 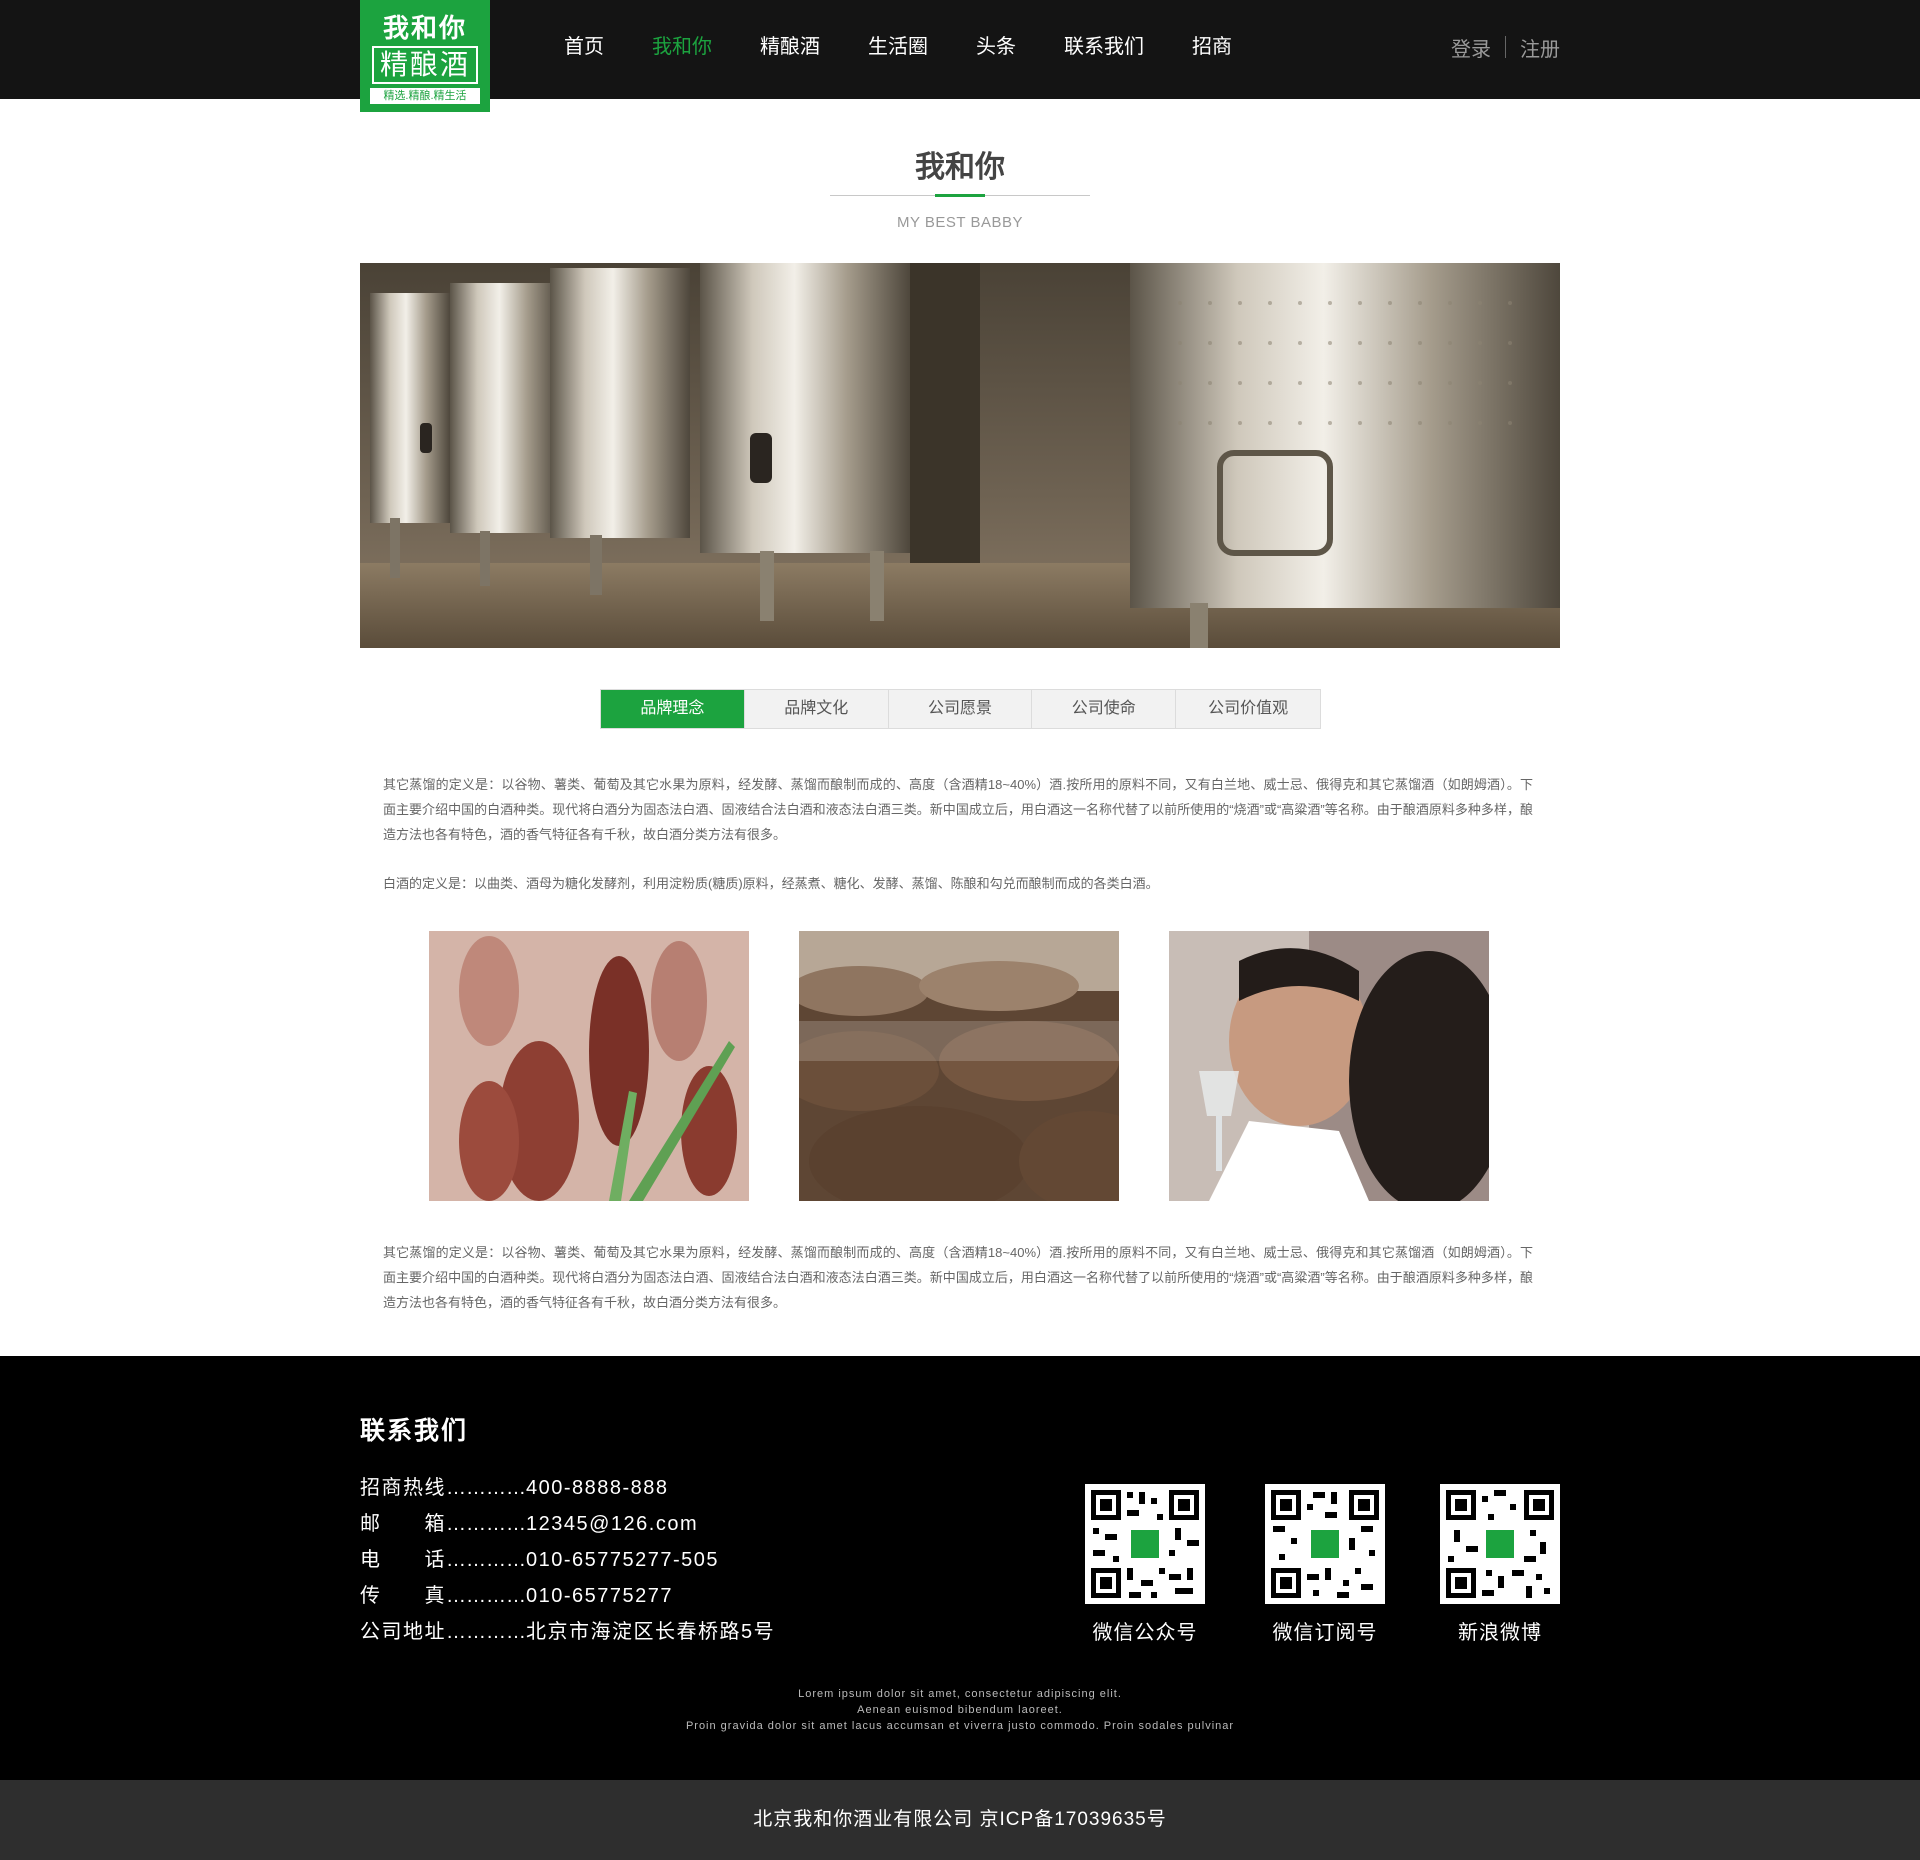 What do you see at coordinates (959, 1066) in the screenshot?
I see `photo-fermented-grain` at bounding box center [959, 1066].